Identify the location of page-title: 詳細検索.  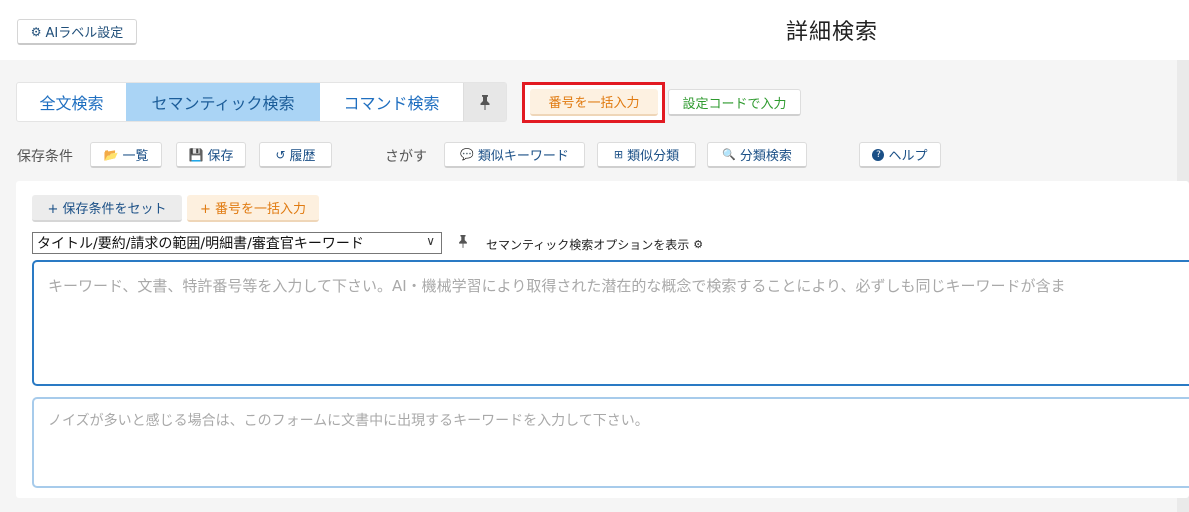
(832, 32).